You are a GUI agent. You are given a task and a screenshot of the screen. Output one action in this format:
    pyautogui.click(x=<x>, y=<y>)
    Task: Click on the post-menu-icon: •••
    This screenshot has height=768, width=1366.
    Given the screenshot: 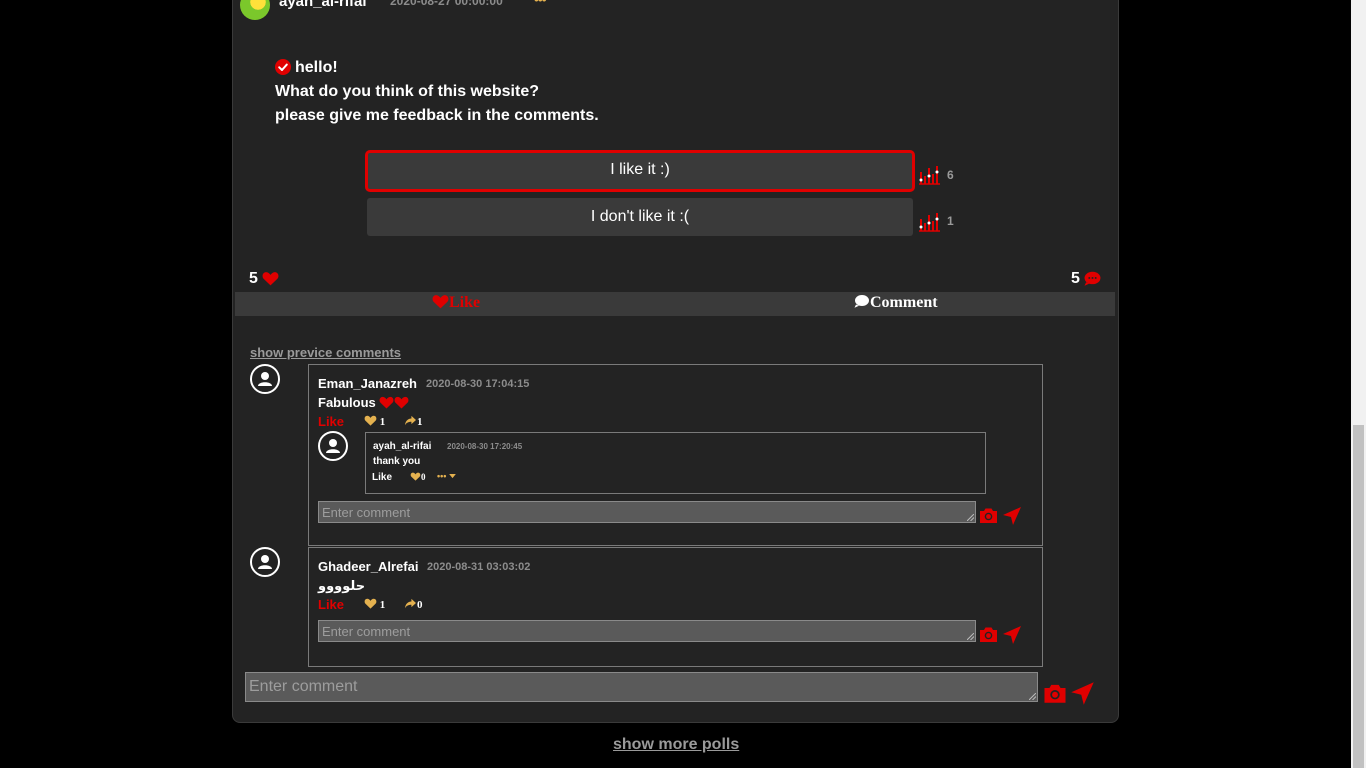 What is the action you would take?
    pyautogui.click(x=540, y=3)
    